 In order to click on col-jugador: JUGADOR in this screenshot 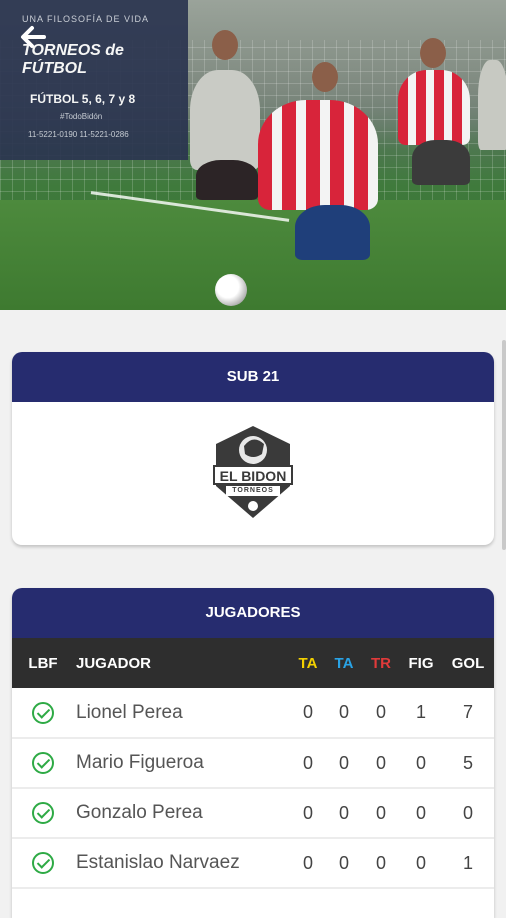, I will do `click(114, 663)`.